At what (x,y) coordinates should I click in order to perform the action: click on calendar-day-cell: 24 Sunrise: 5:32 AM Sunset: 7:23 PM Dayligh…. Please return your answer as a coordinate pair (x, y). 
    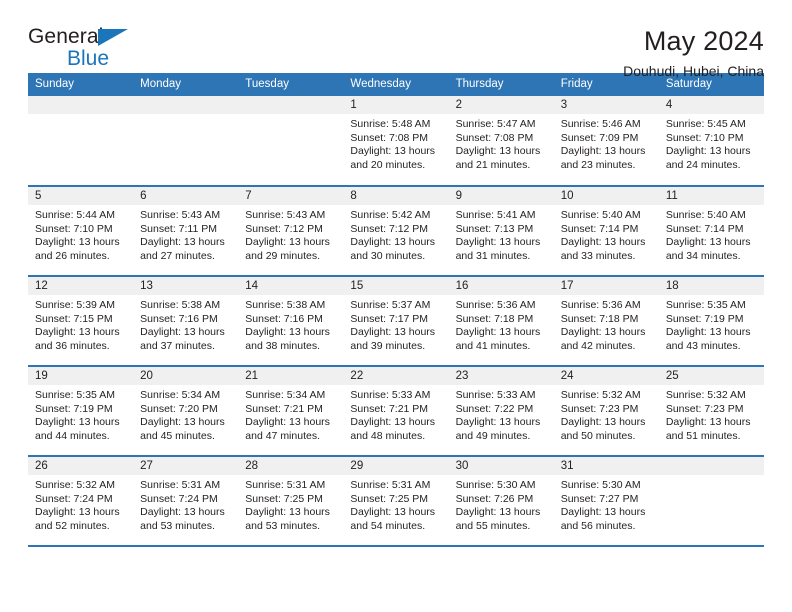
    Looking at the image, I should click on (606, 411).